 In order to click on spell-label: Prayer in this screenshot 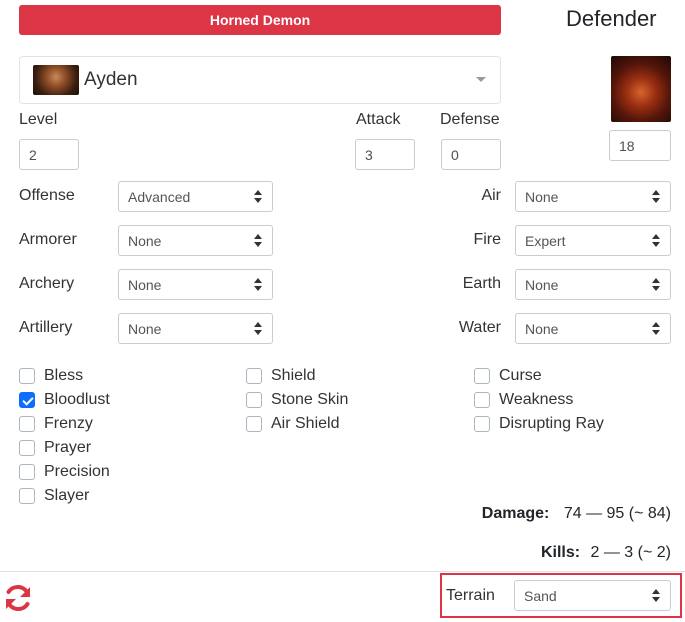, I will do `click(68, 447)`.